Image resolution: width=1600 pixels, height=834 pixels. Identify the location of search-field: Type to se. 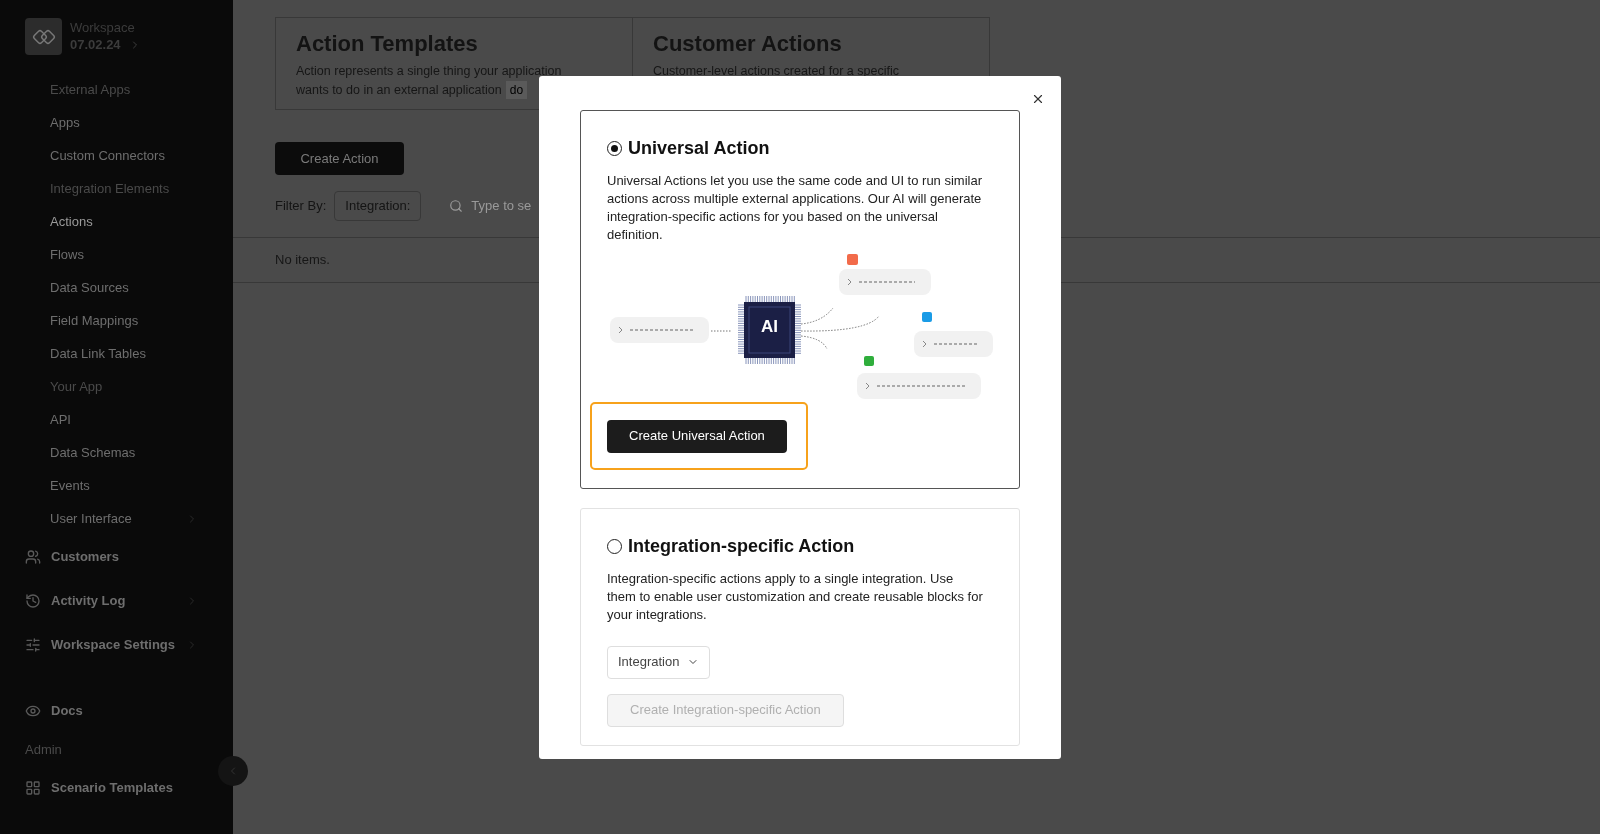
(490, 206).